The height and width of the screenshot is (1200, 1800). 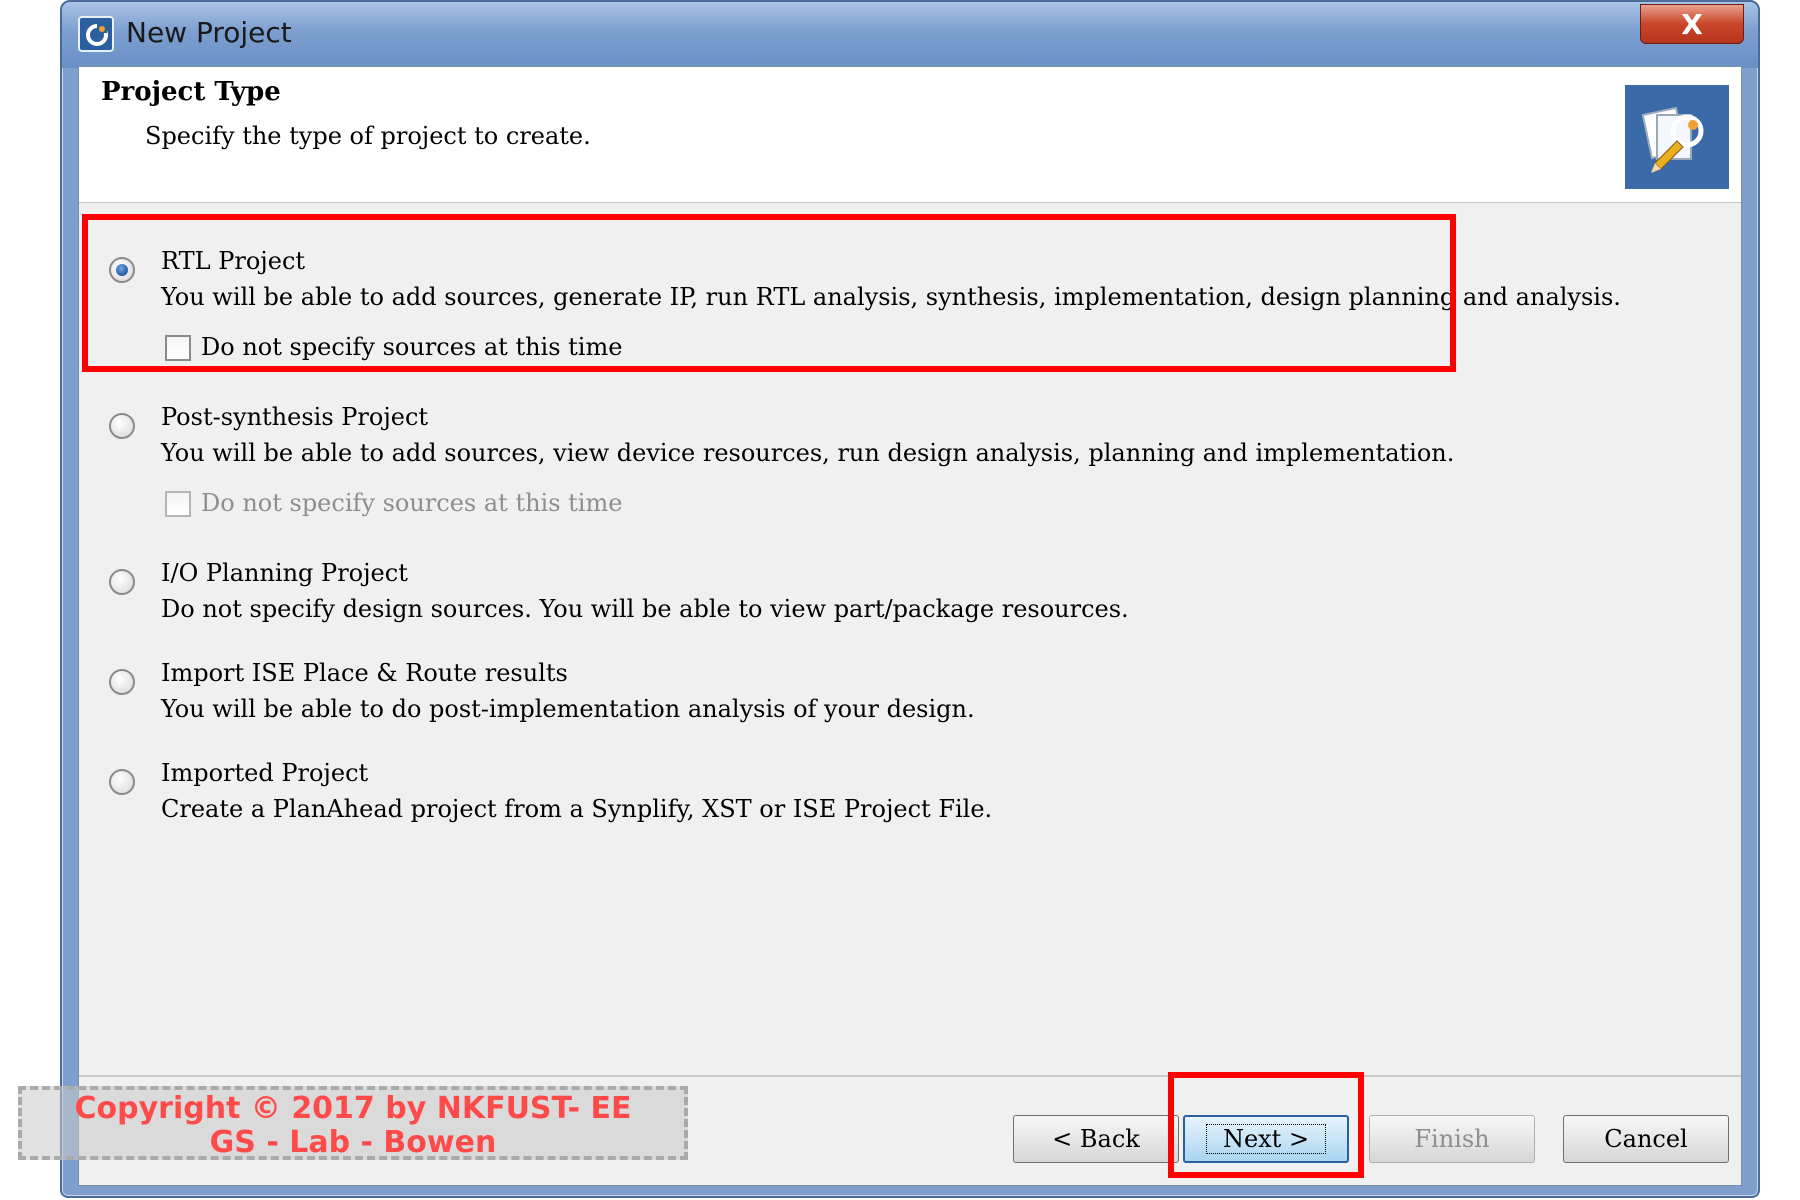 I want to click on back-button-label: < Back, so click(x=1096, y=1139).